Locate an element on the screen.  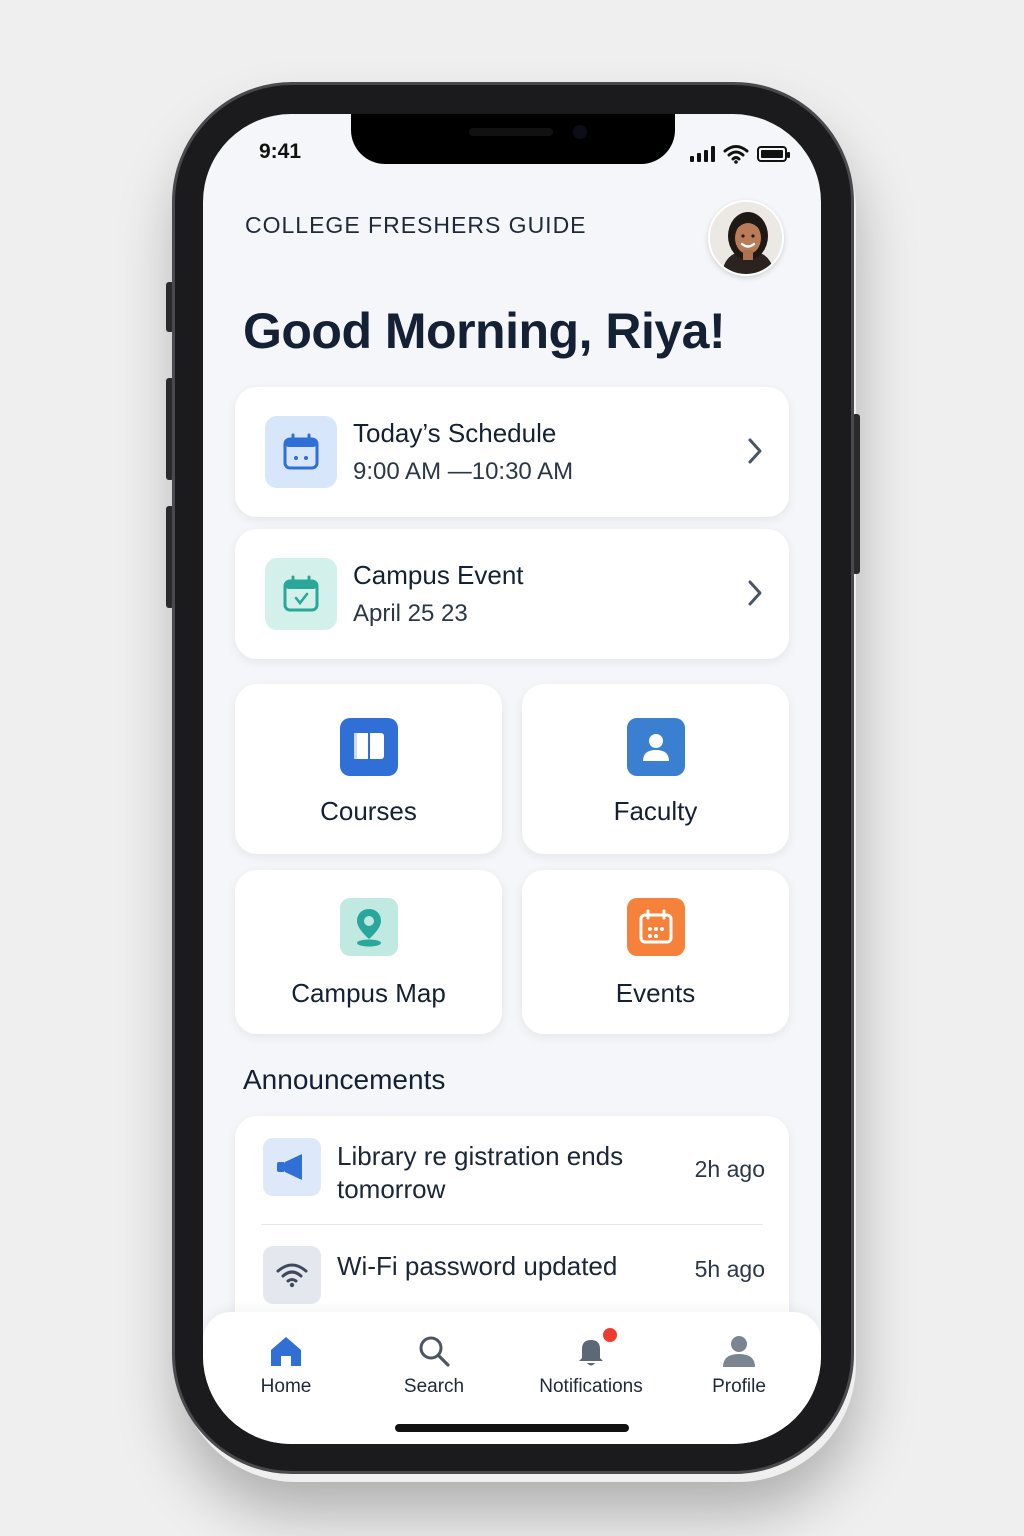
calendar-check-icon is located at coordinates (301, 594).